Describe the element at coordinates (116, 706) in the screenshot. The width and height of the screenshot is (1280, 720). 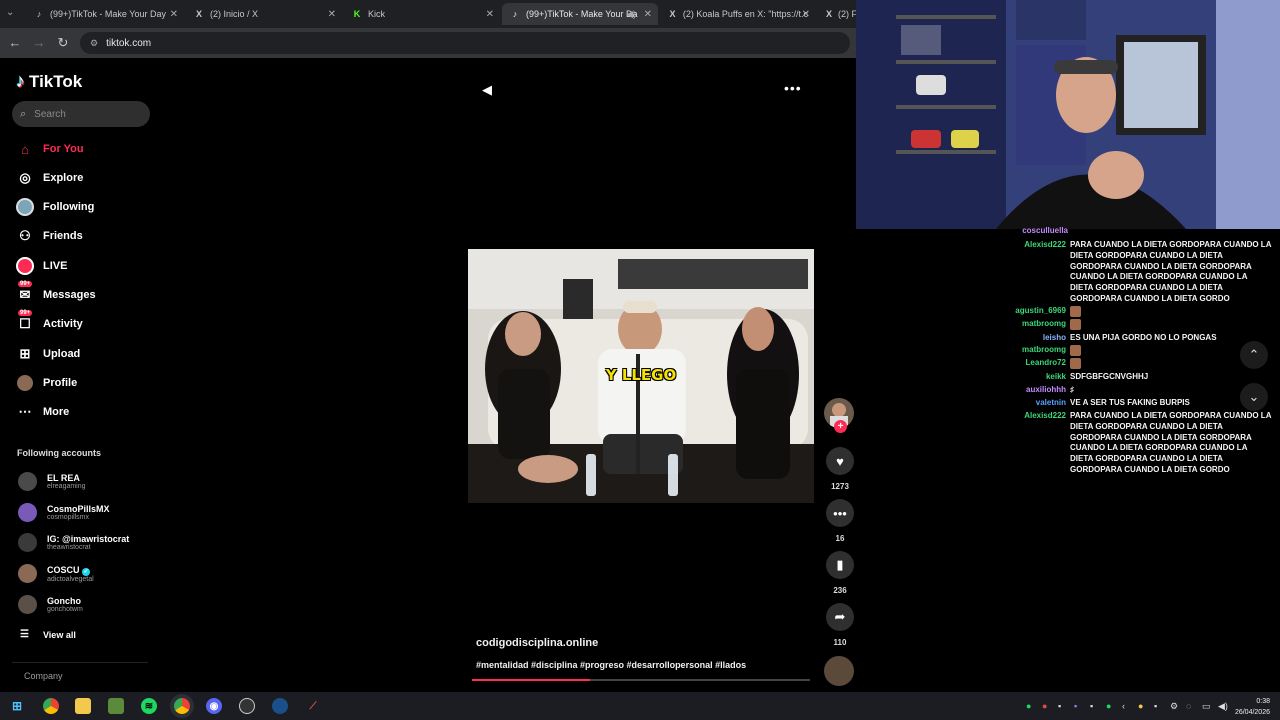
I see `minecraft-icon` at that location.